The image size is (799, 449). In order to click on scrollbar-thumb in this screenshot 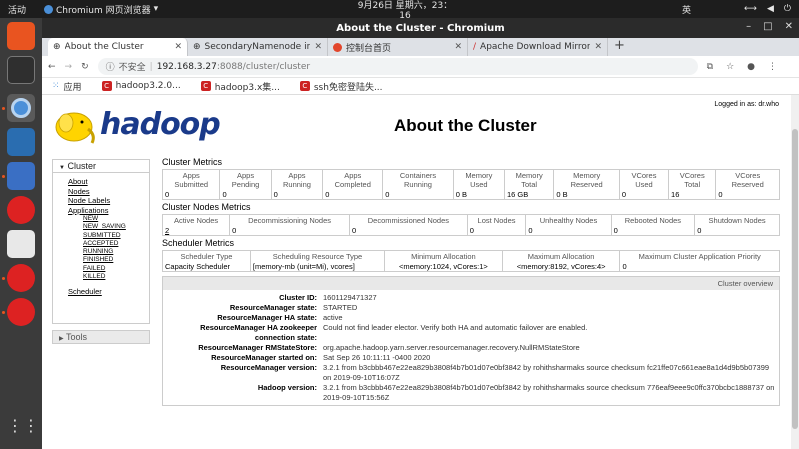, I will do `click(795, 279)`.